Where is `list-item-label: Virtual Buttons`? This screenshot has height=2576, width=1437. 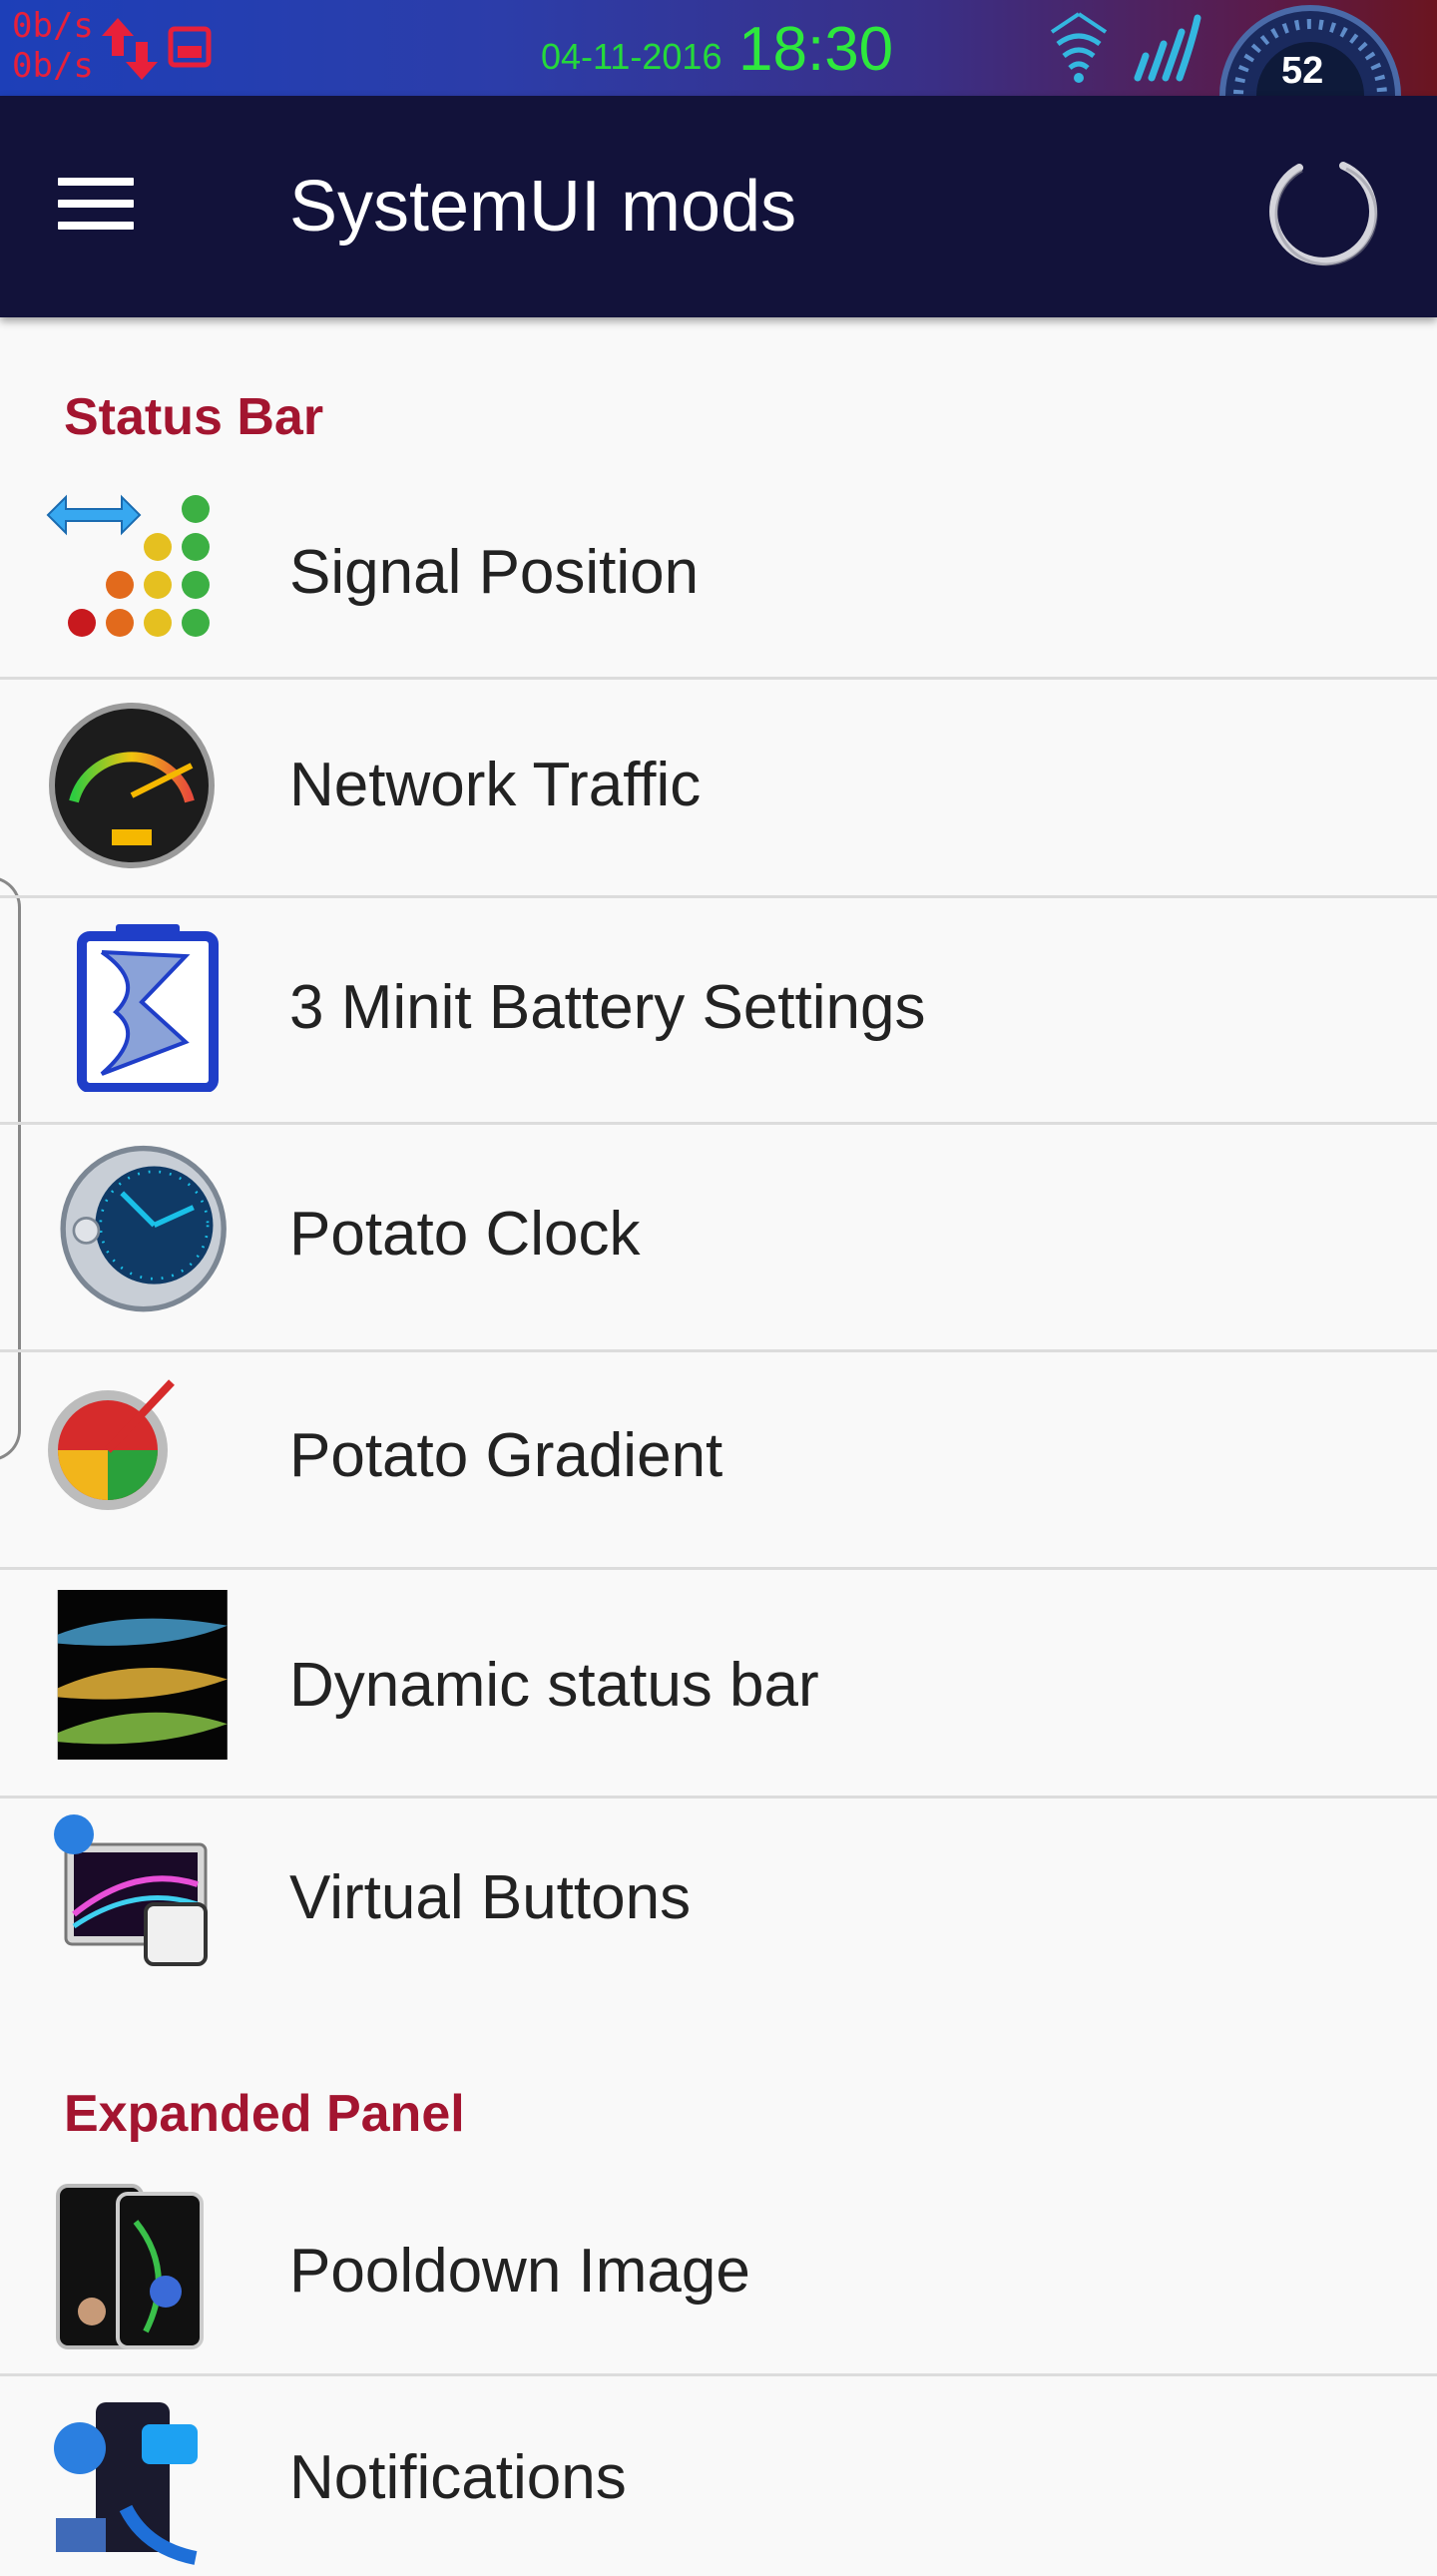 list-item-label: Virtual Buttons is located at coordinates (490, 1898).